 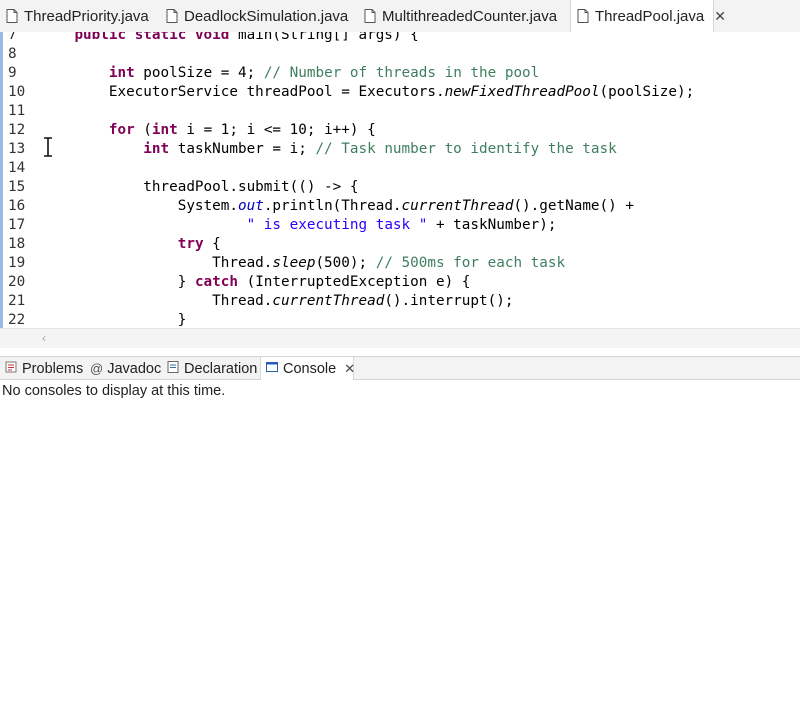 I want to click on code-text: " is executing task " + taskNumber);, so click(x=401, y=225).